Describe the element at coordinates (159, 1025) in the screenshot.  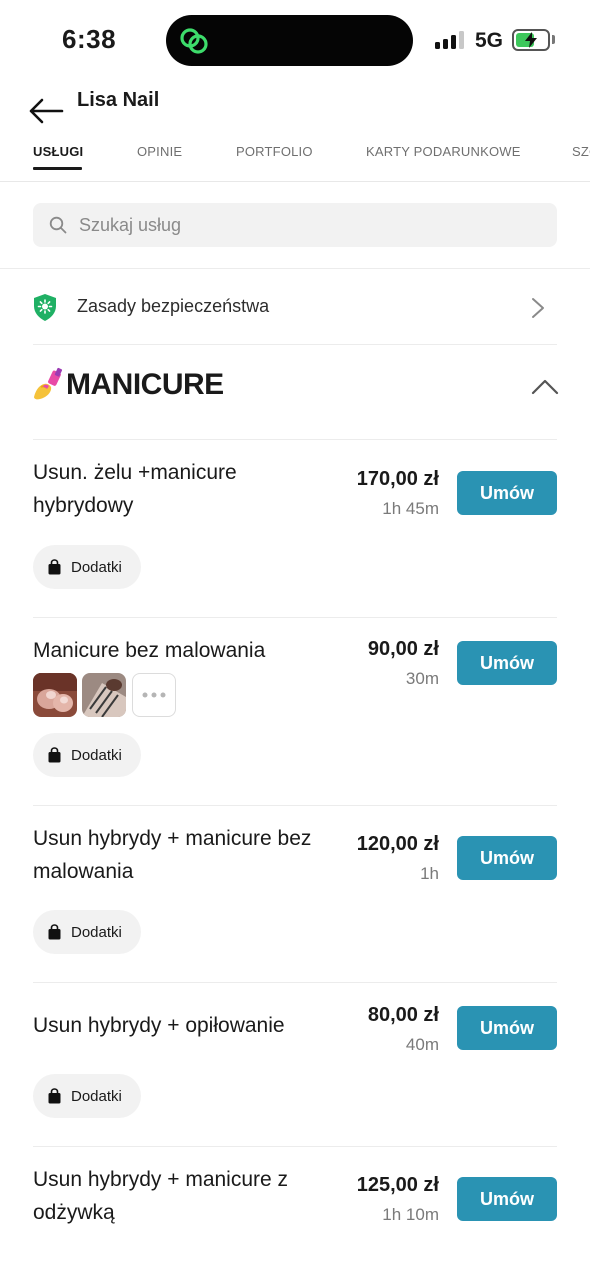
I see `service-name: Usun hybrydy + opiłowanie` at that location.